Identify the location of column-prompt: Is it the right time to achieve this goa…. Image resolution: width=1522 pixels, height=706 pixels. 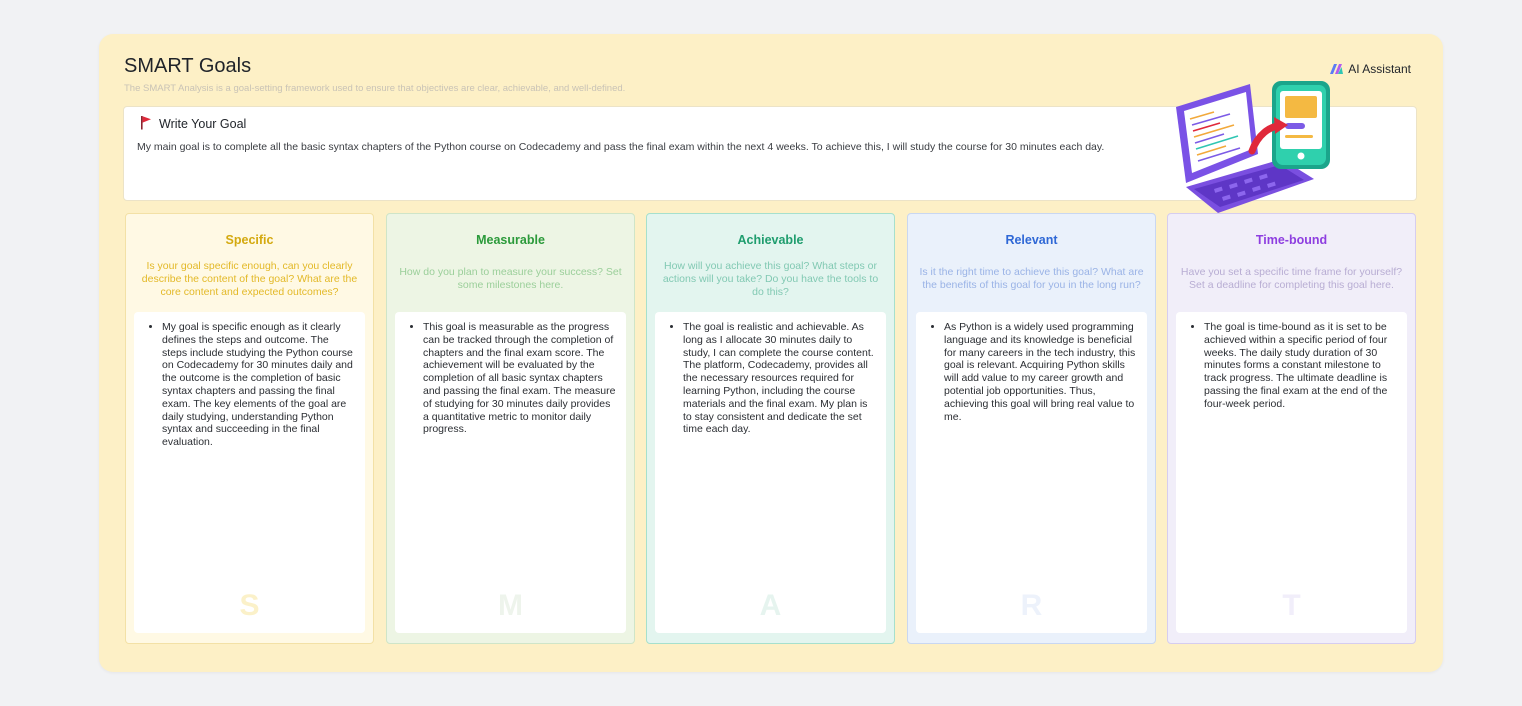
(1031, 278).